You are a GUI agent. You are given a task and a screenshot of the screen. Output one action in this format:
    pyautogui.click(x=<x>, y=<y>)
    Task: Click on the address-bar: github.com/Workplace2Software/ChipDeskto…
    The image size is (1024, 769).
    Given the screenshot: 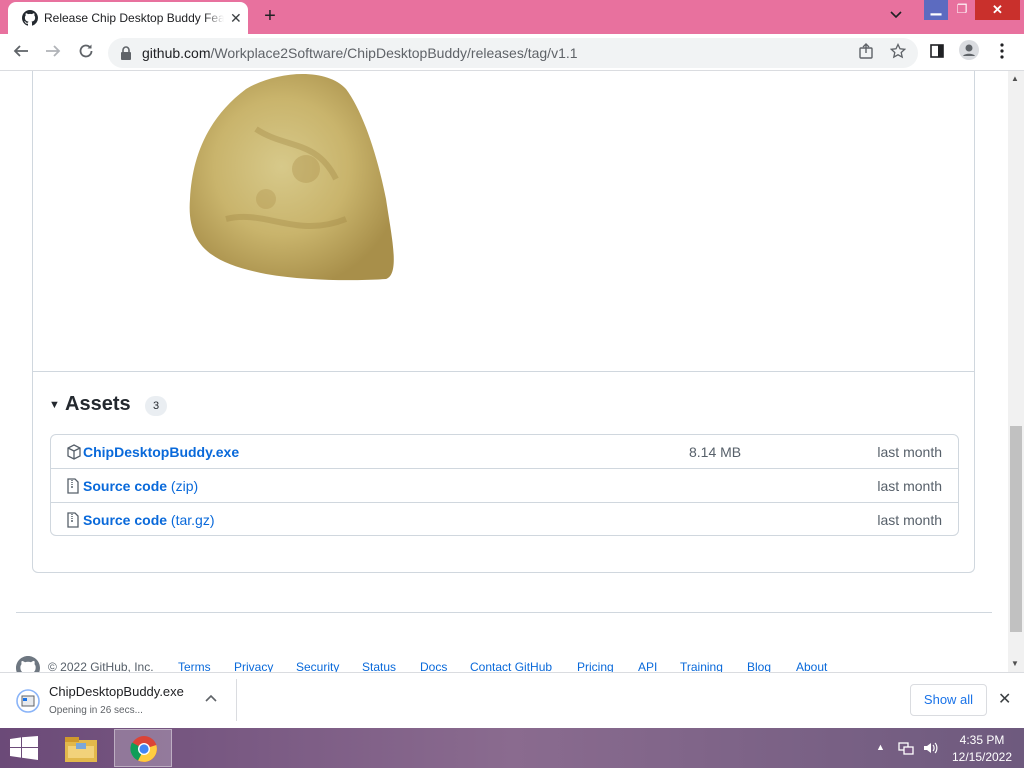 What is the action you would take?
    pyautogui.click(x=513, y=53)
    